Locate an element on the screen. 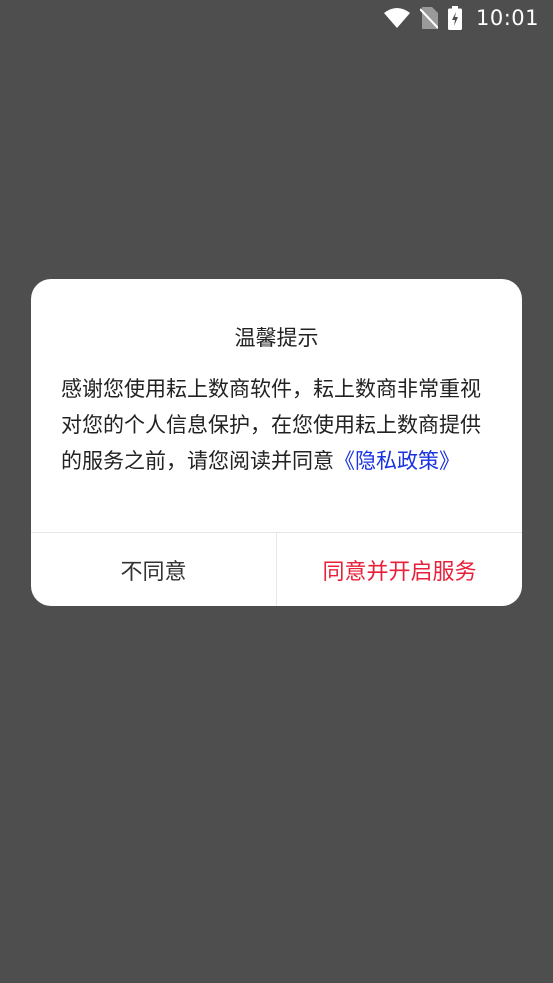  disagree-button: 不同意 is located at coordinates (153, 569).